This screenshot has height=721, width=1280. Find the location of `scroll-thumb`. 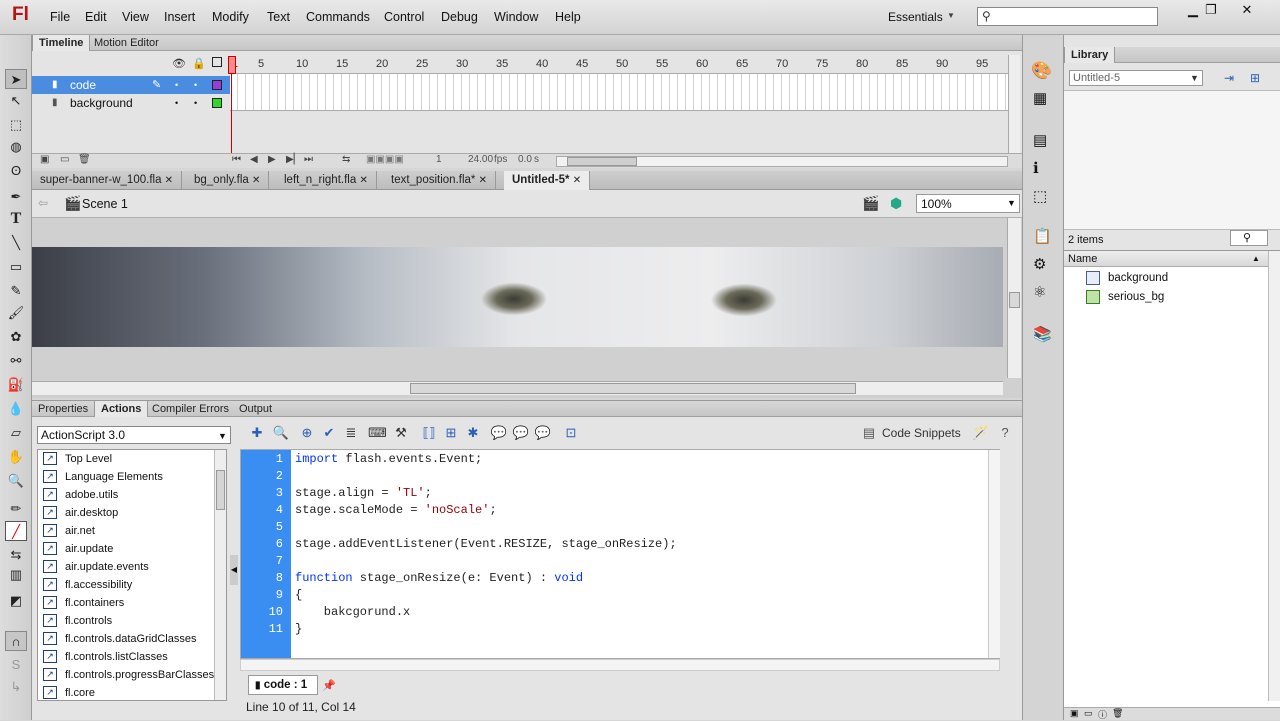

scroll-thumb is located at coordinates (1014, 300).